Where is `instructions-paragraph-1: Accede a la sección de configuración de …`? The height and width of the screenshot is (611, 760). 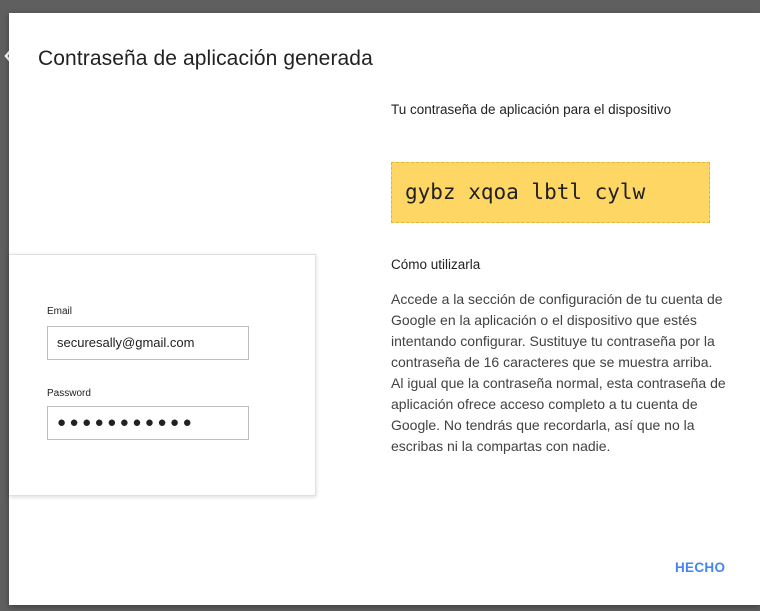
instructions-paragraph-1: Accede a la sección de configuración de … is located at coordinates (557, 330).